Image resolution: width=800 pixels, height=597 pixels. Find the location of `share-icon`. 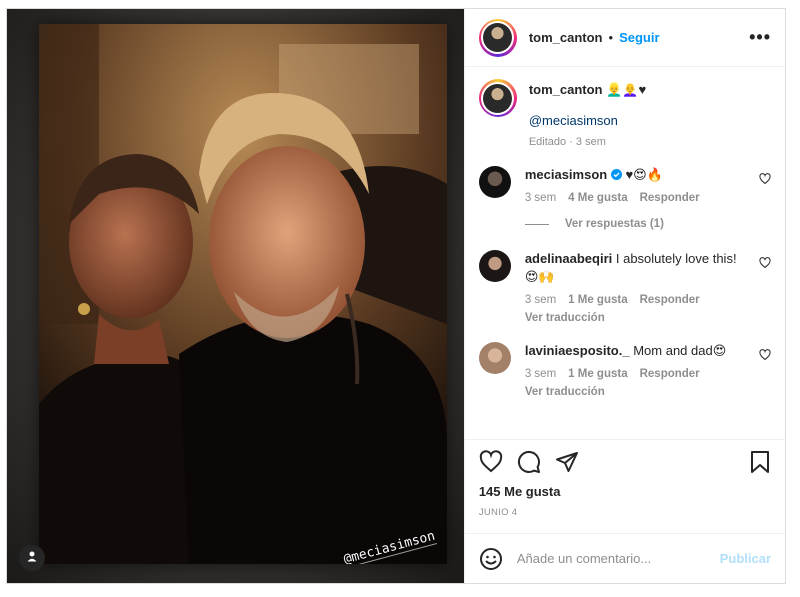

share-icon is located at coordinates (567, 462).